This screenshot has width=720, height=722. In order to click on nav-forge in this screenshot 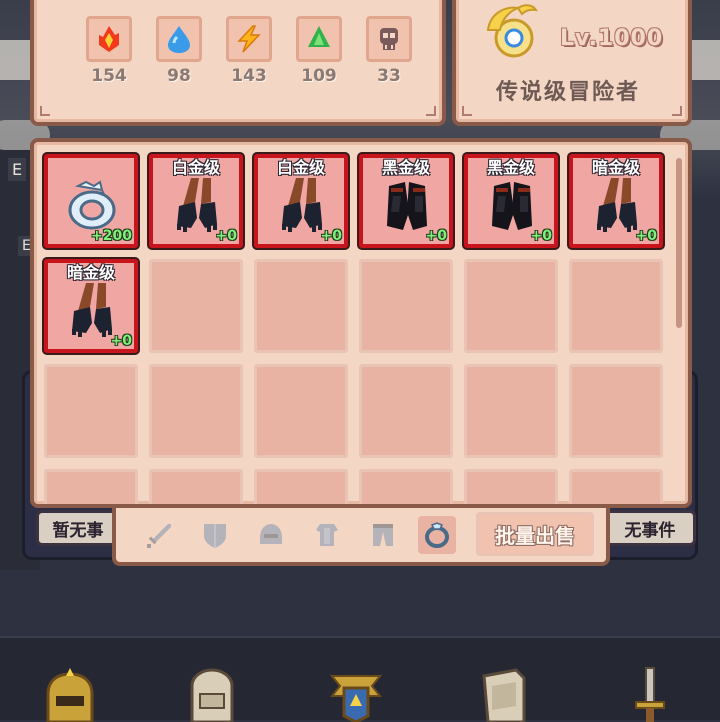, I will do `click(650, 690)`.